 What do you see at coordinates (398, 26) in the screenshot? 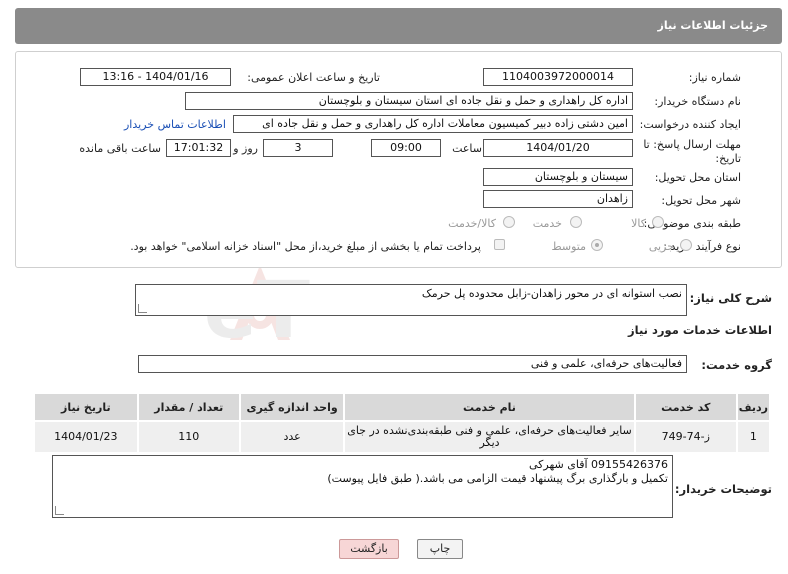
I see `page-header: جزئیات اطلاعات نیاز` at bounding box center [398, 26].